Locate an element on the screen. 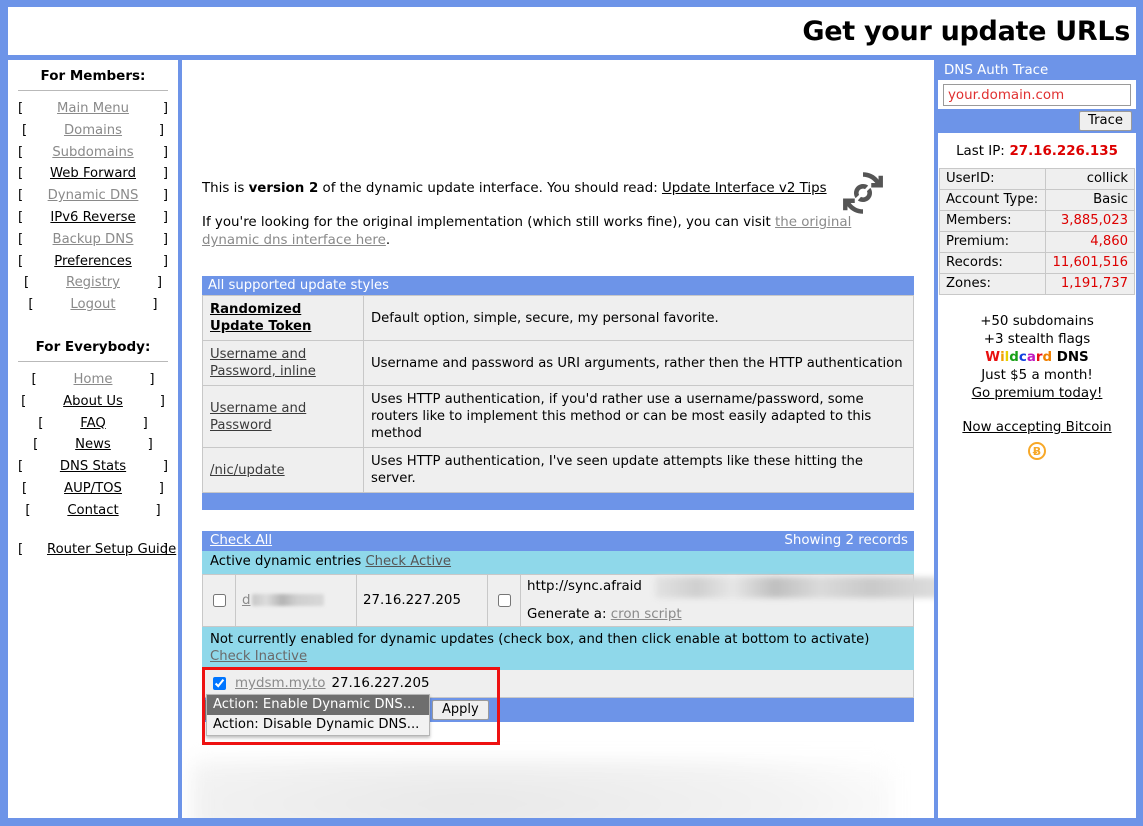 This screenshot has height=826, width=1143. sidebar-item-link: Backup DNS is located at coordinates (93, 240).